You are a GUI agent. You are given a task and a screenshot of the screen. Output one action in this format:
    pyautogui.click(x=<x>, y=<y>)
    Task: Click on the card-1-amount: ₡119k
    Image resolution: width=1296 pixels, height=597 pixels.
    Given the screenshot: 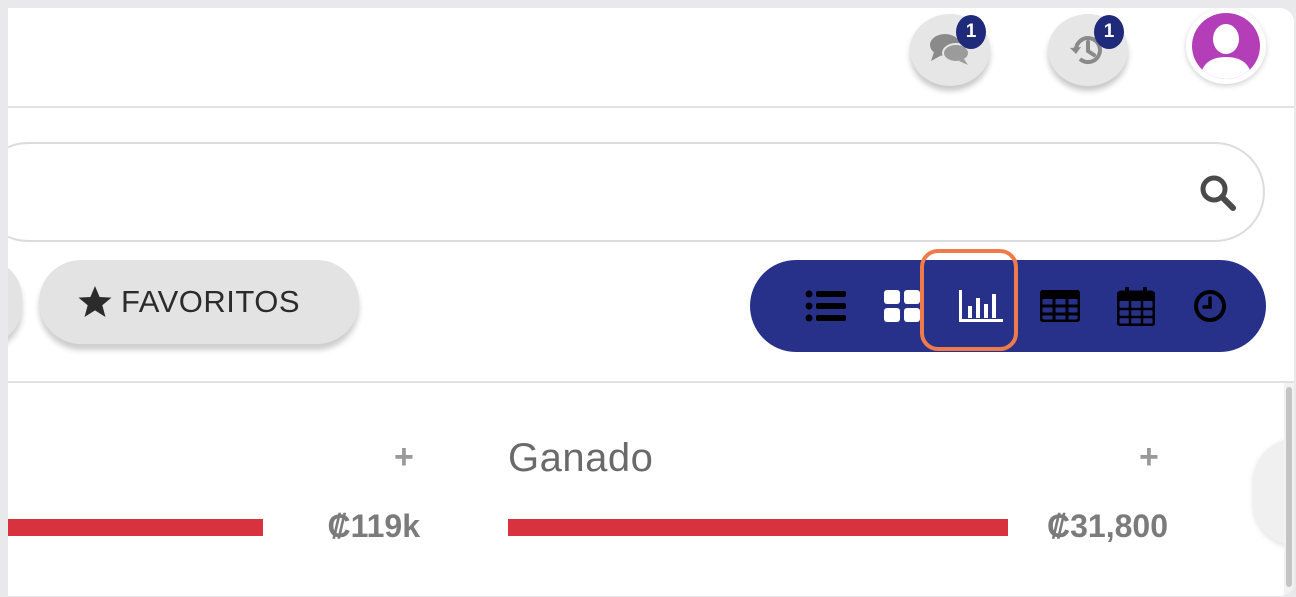 What is the action you would take?
    pyautogui.click(x=373, y=526)
    